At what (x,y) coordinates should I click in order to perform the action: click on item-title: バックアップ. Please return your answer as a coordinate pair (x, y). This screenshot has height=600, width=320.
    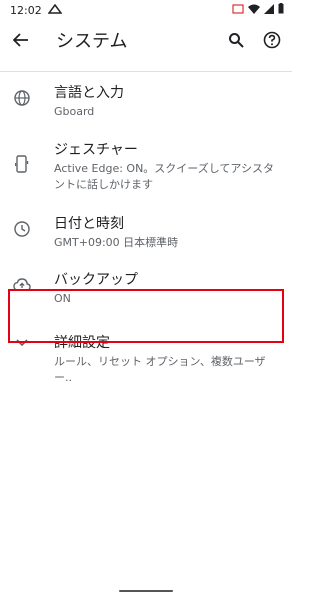
    Looking at the image, I should click on (96, 280).